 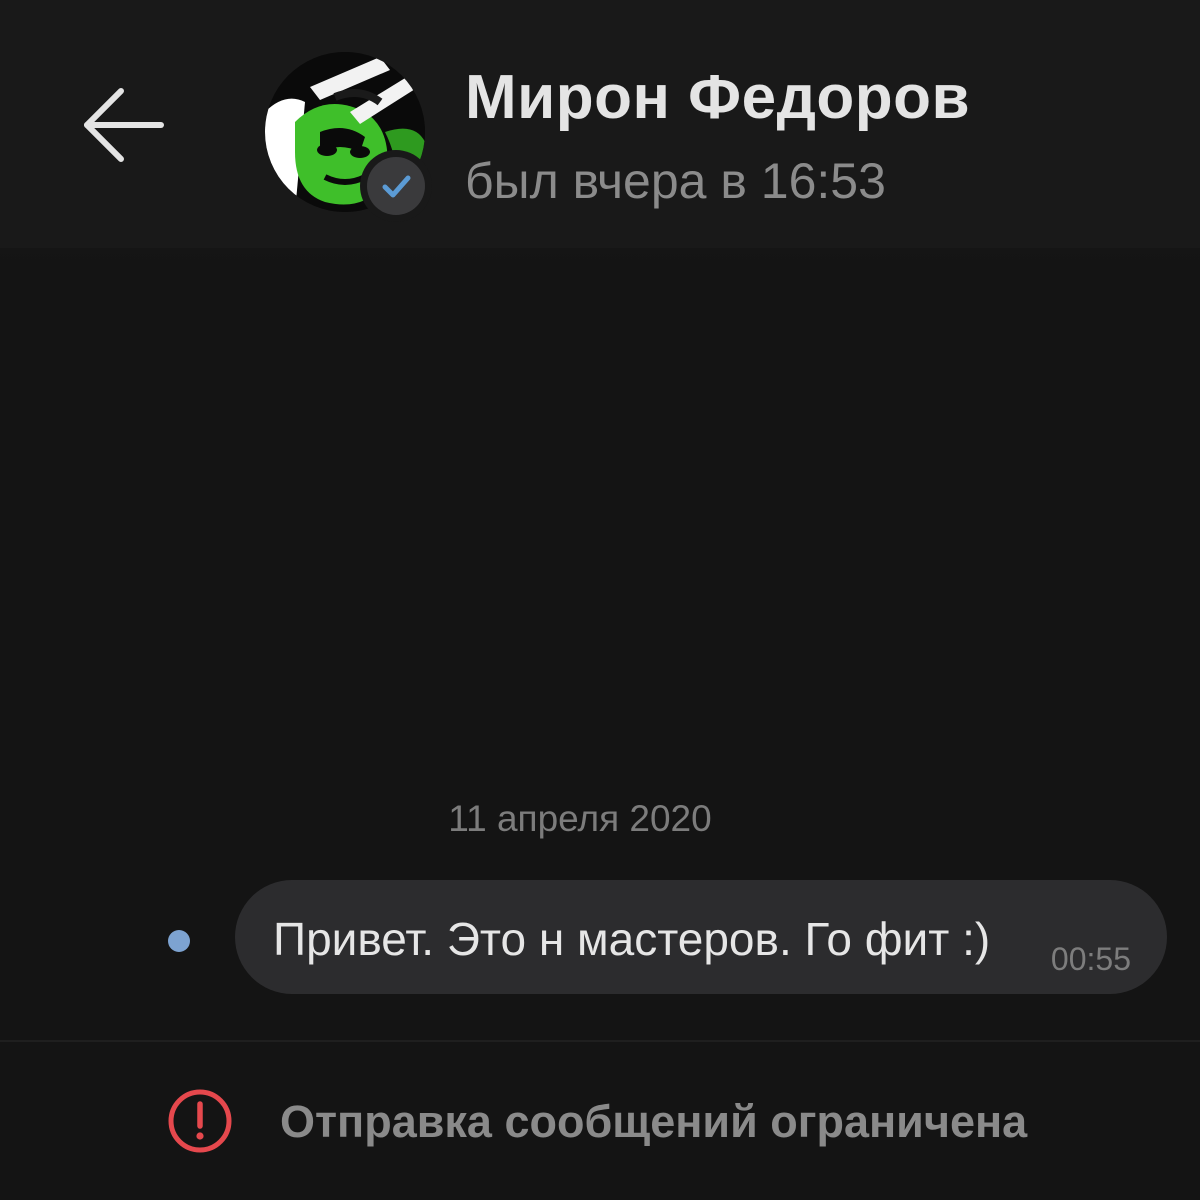 I want to click on message-text: Привет. Это н мастеров. Го фит :), so click(x=632, y=939).